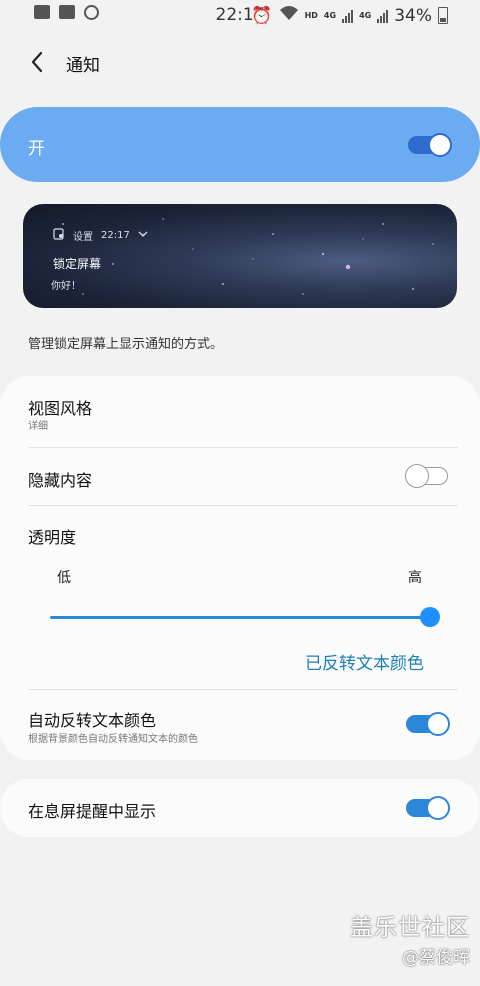 The width and height of the screenshot is (480, 986). What do you see at coordinates (430, 617) in the screenshot?
I see `transparency-slider-thumb` at bounding box center [430, 617].